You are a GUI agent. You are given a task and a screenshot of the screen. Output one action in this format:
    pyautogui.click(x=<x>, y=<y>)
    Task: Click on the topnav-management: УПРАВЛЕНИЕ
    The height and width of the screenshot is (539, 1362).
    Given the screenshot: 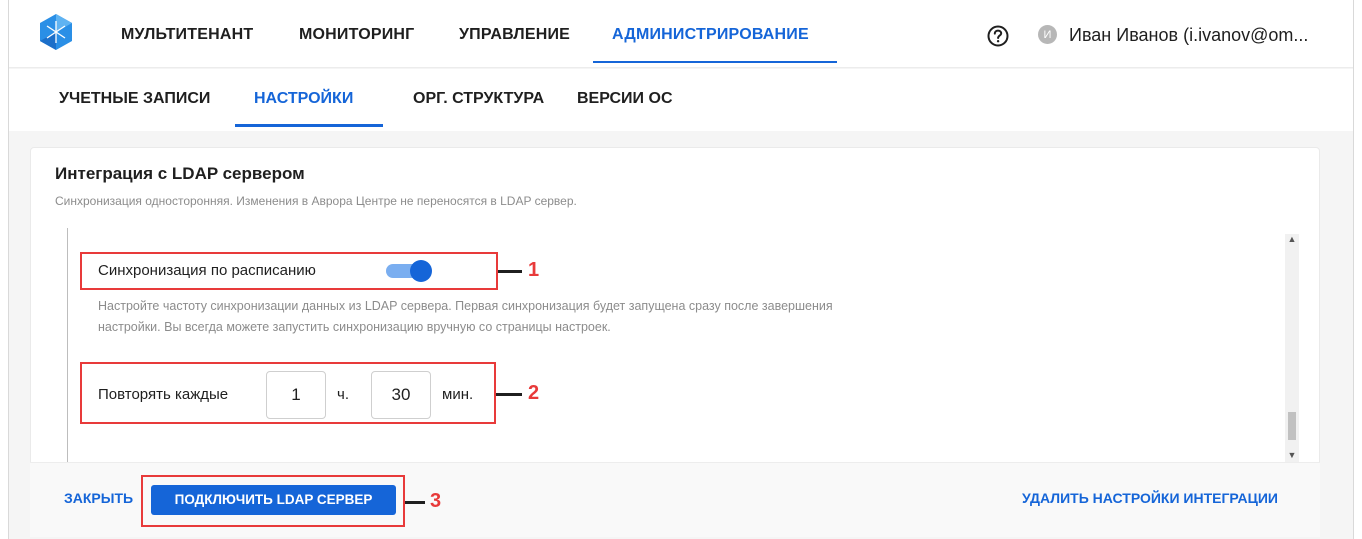 What is the action you would take?
    pyautogui.click(x=514, y=35)
    